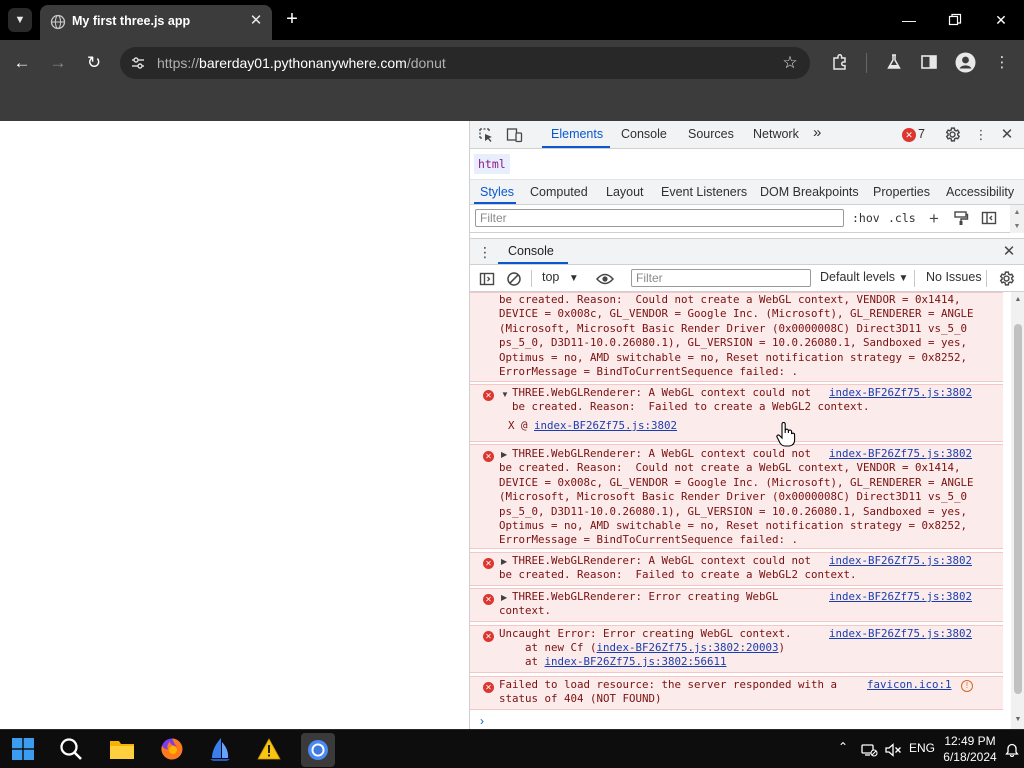 This screenshot has height=768, width=1024. Describe the element at coordinates (23, 749) in the screenshot. I see `windows-start-icon` at that location.